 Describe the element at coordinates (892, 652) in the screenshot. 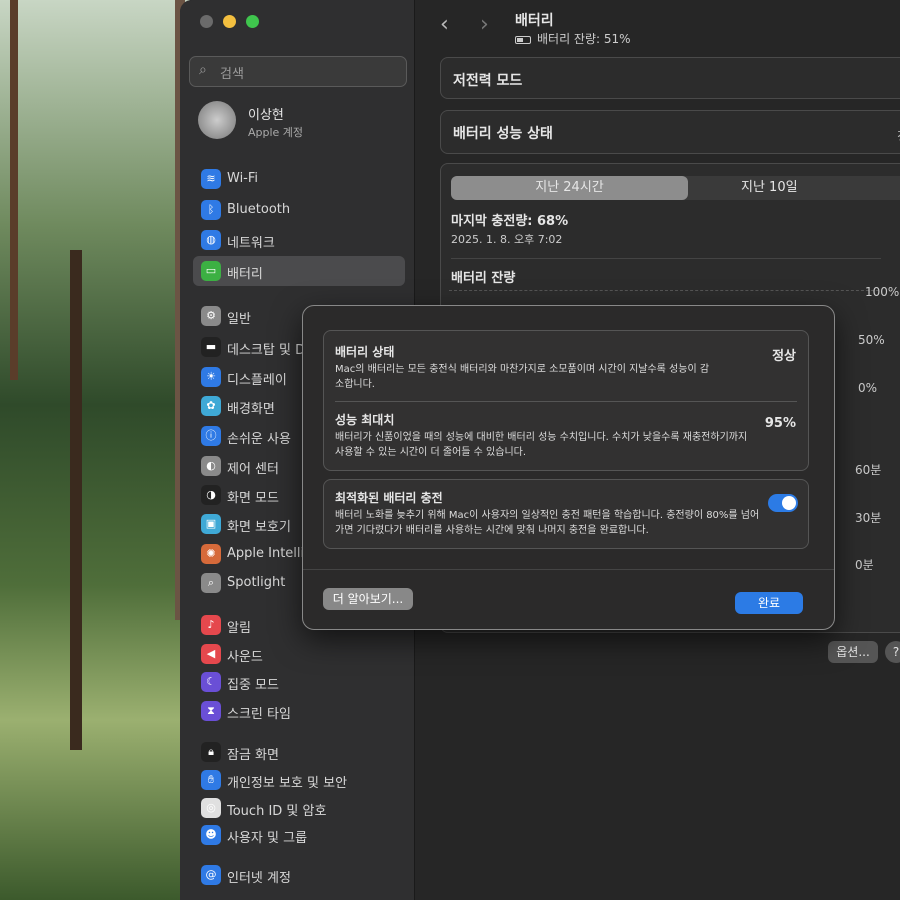

I see `help-button: ?` at that location.